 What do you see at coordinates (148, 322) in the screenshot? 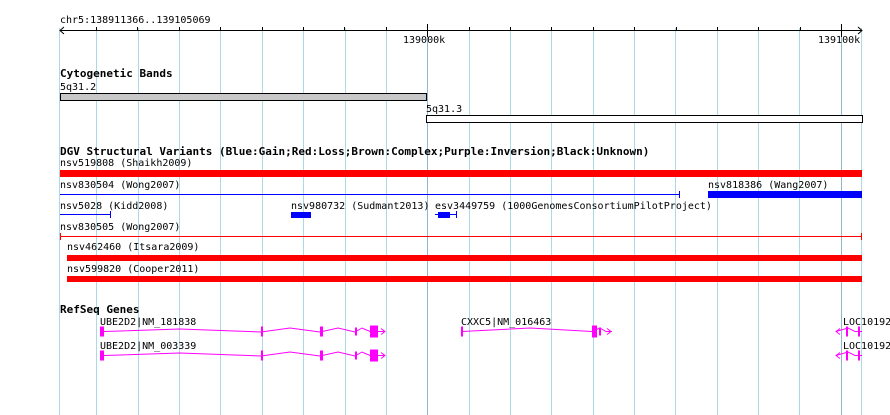
I see `gene-label: UBE2D2|NM_181838` at bounding box center [148, 322].